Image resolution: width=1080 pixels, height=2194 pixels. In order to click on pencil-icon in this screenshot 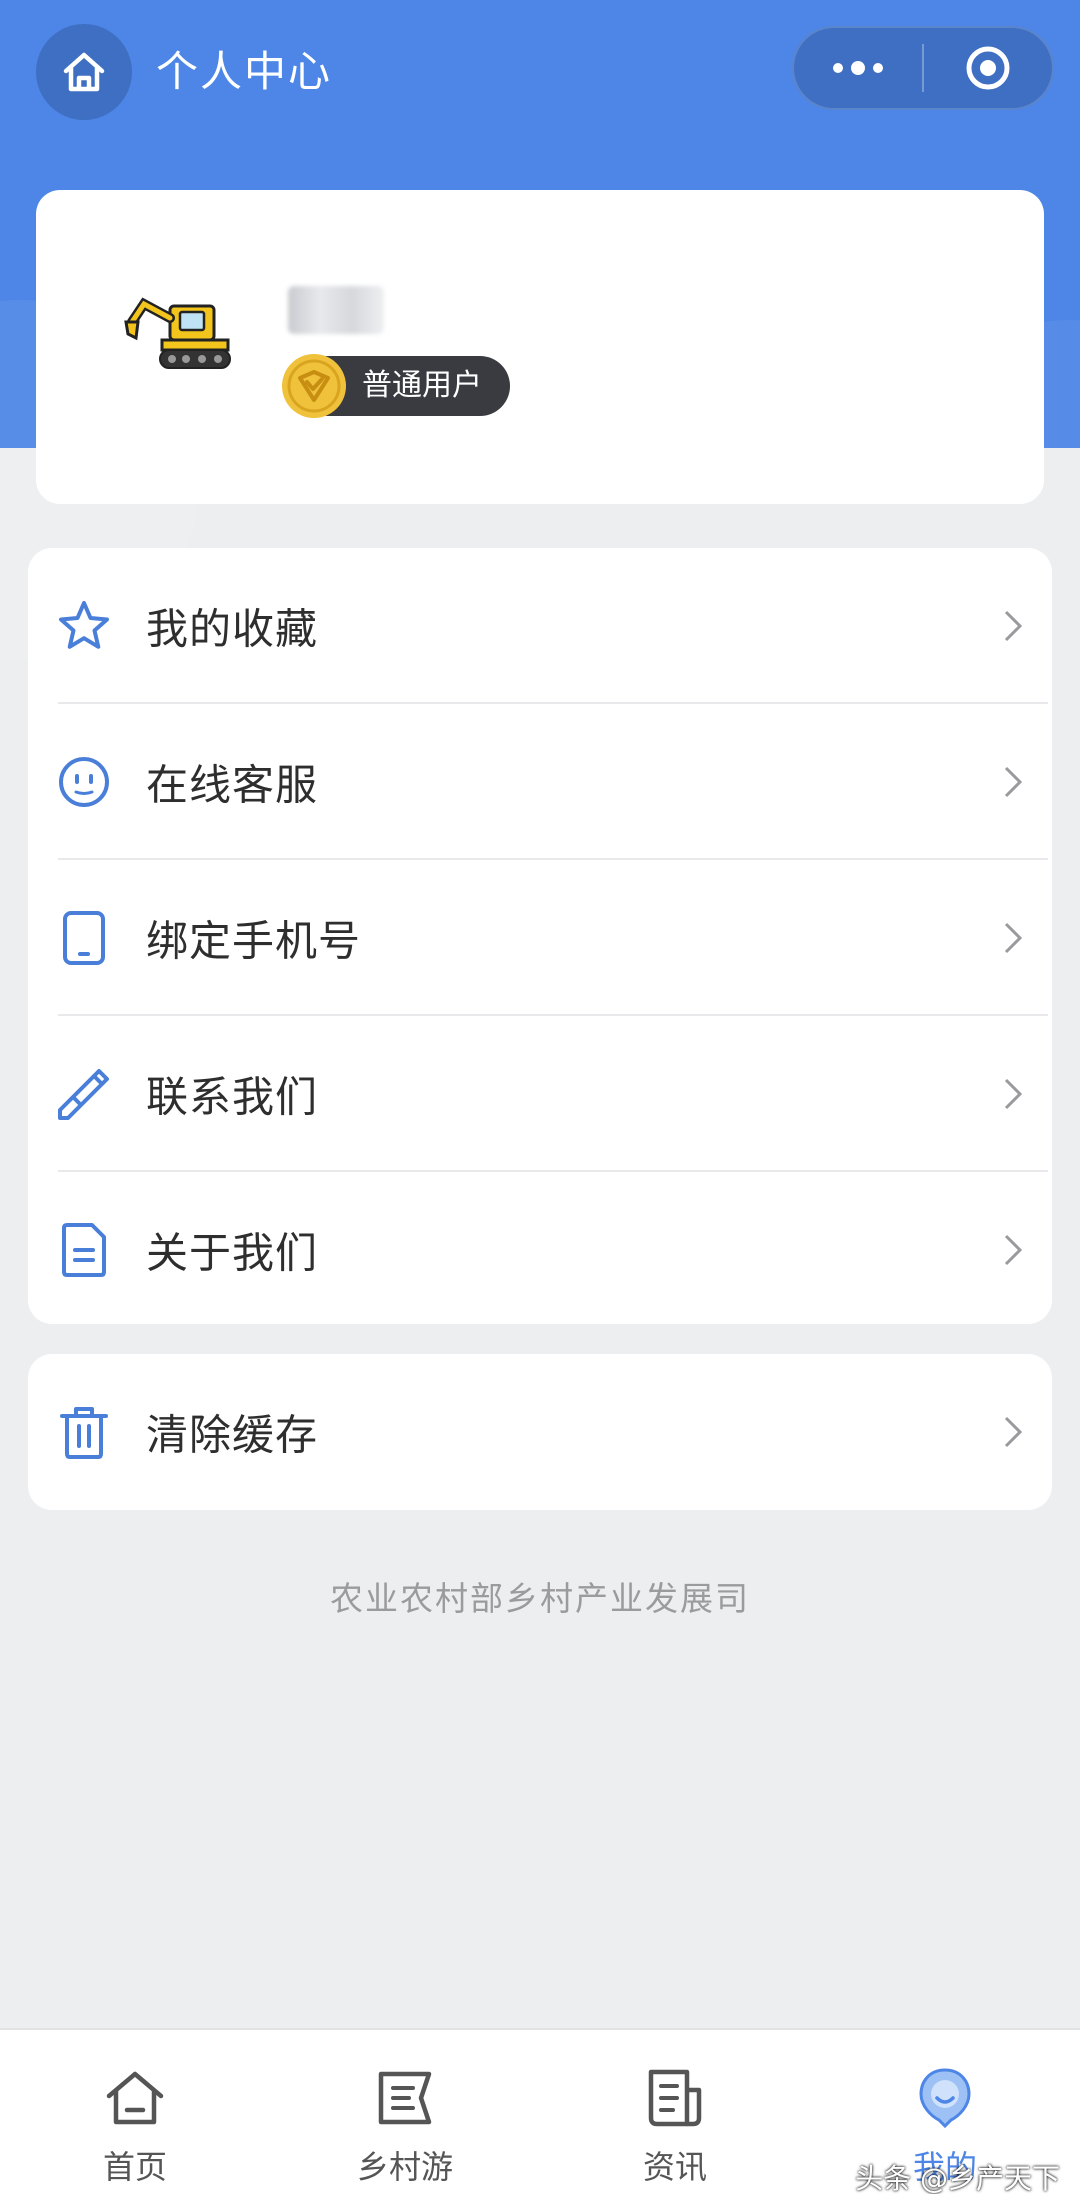, I will do `click(83, 1094)`.